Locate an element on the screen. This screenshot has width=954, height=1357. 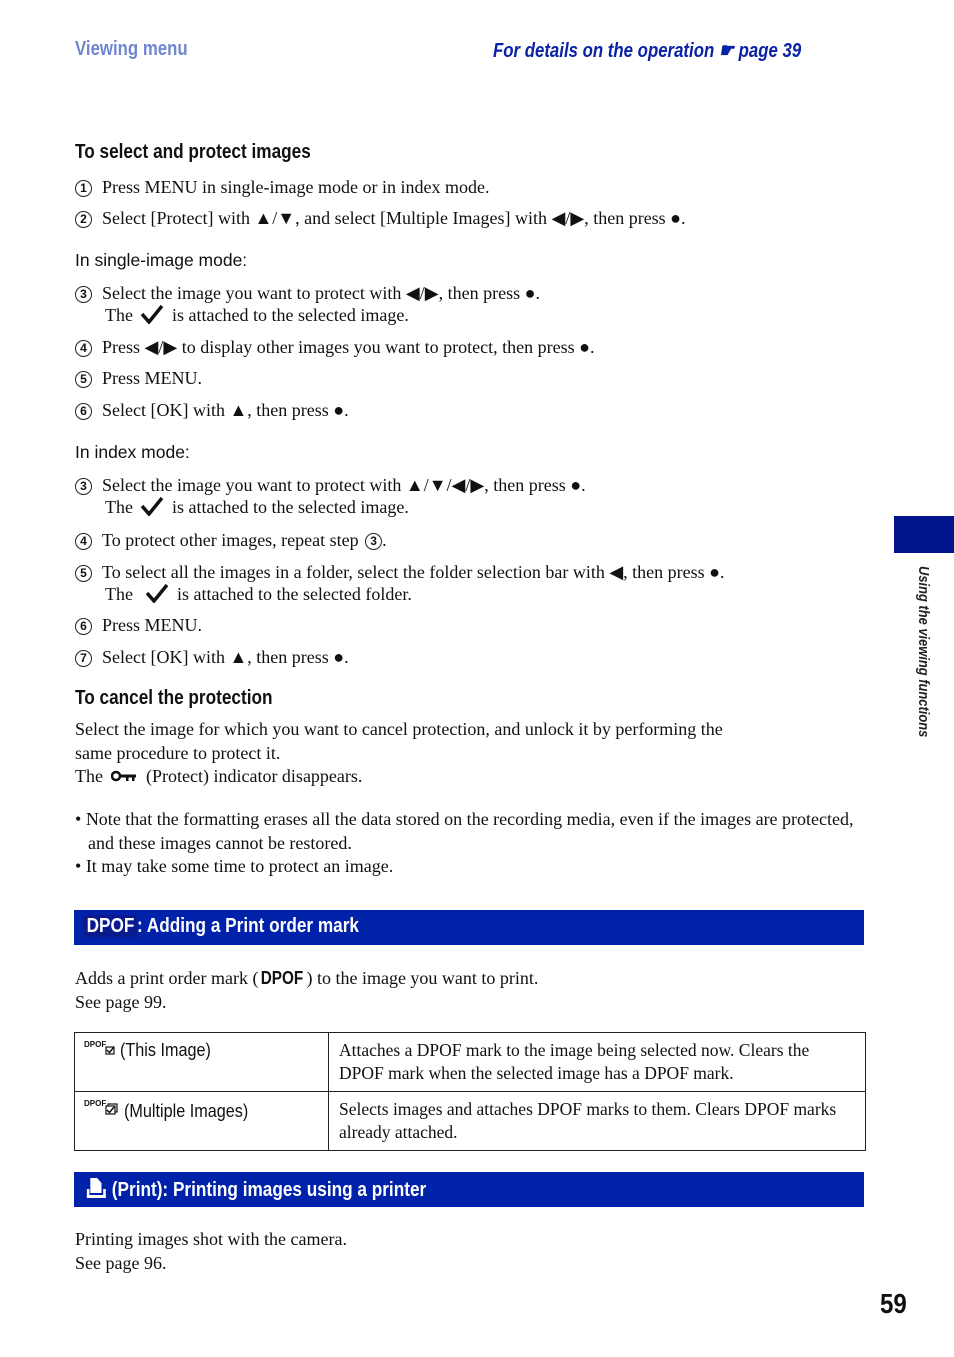
step-number: 7 is located at coordinates (83, 658).